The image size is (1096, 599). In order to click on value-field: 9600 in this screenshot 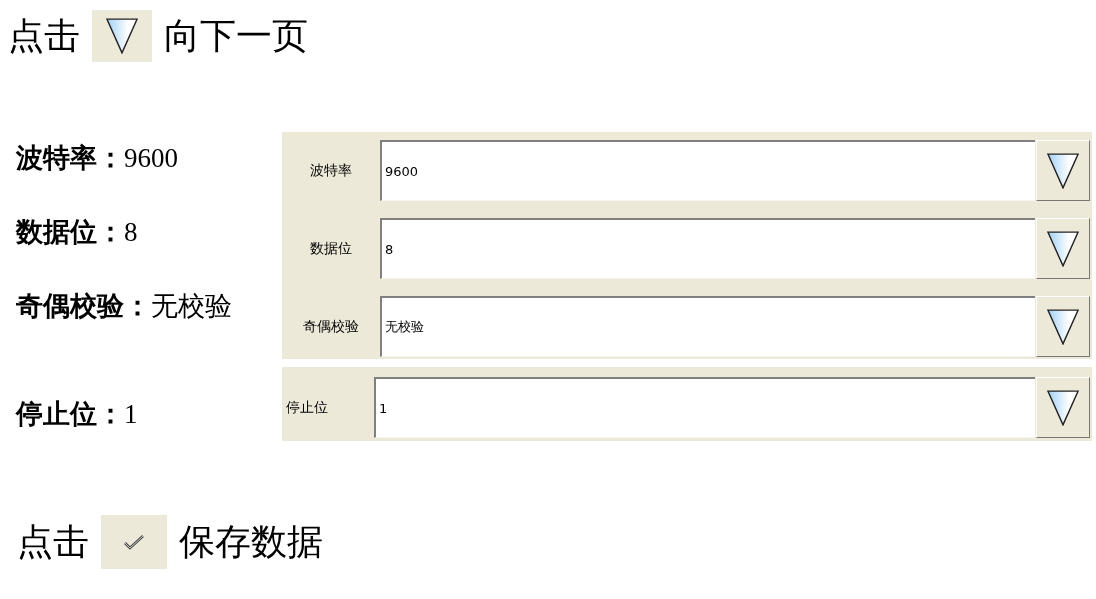, I will do `click(707, 170)`.